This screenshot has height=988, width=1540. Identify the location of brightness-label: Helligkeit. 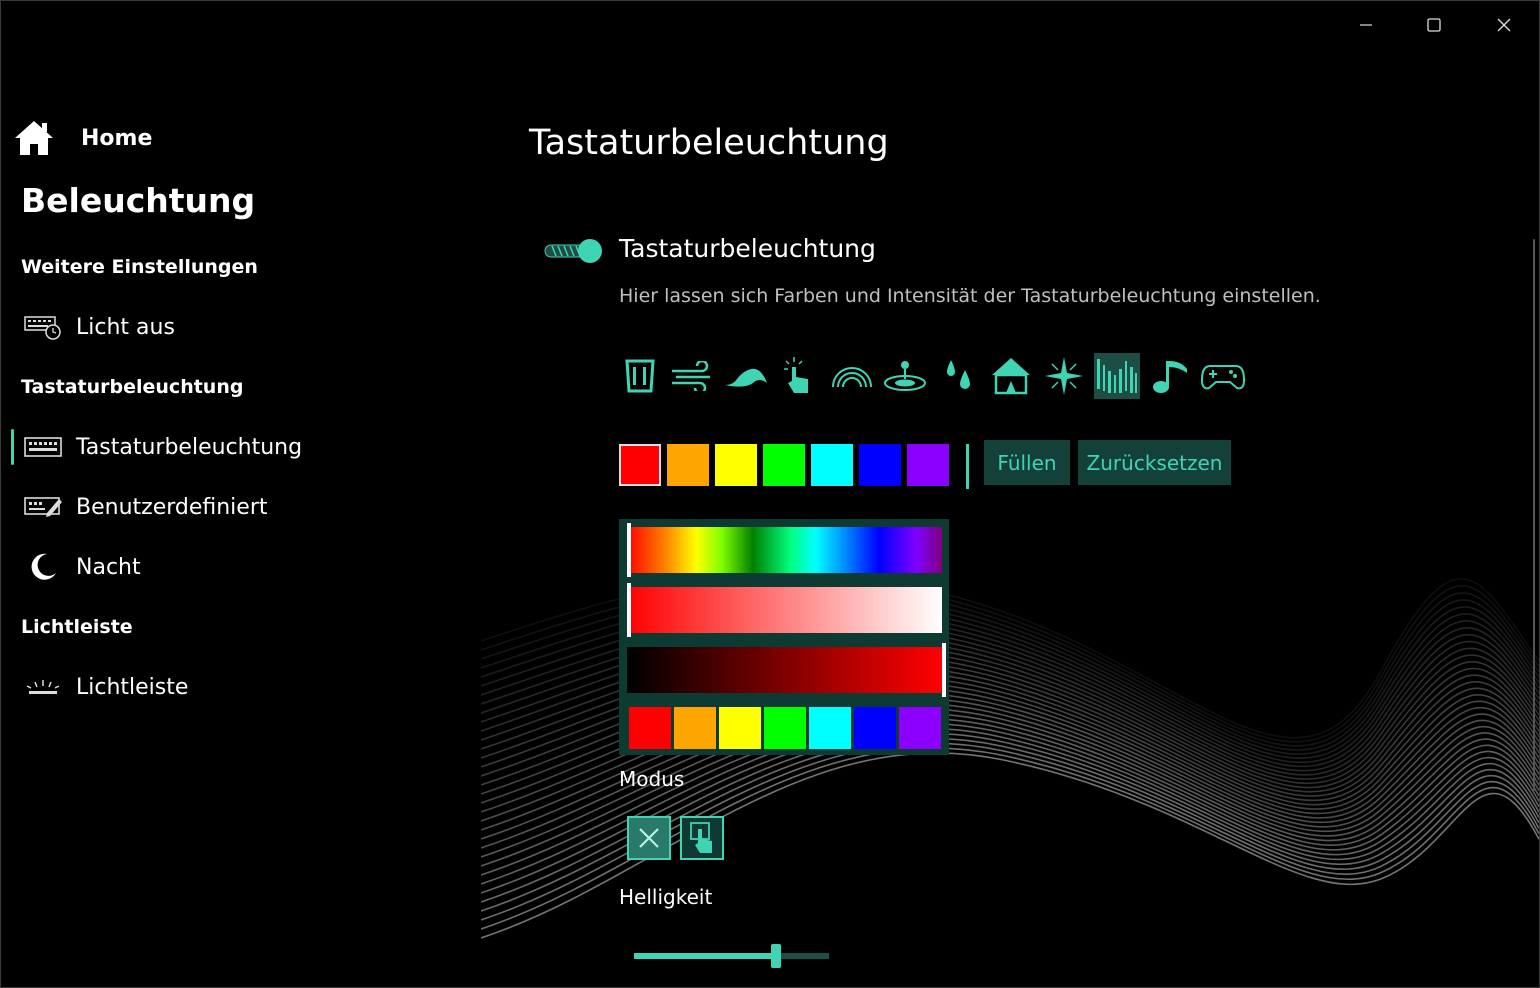
(666, 897).